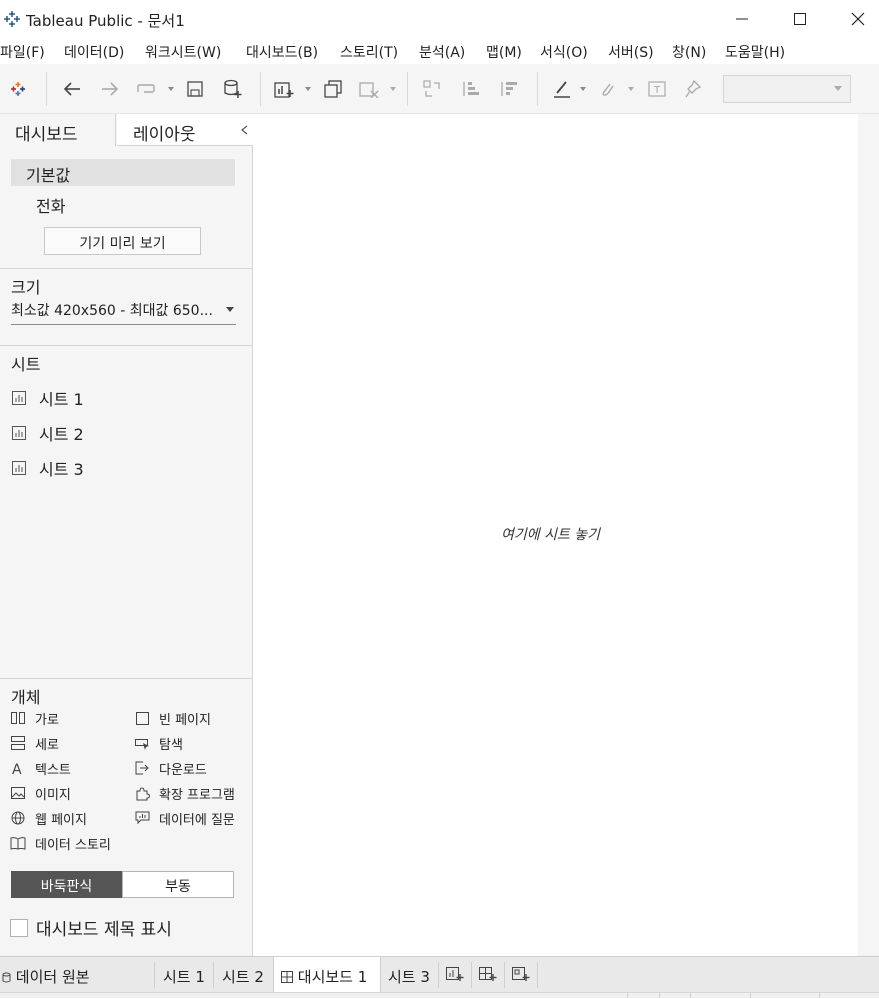 The height and width of the screenshot is (998, 879). Describe the element at coordinates (504, 52) in the screenshot. I see `menu-map: 맵(M)` at that location.